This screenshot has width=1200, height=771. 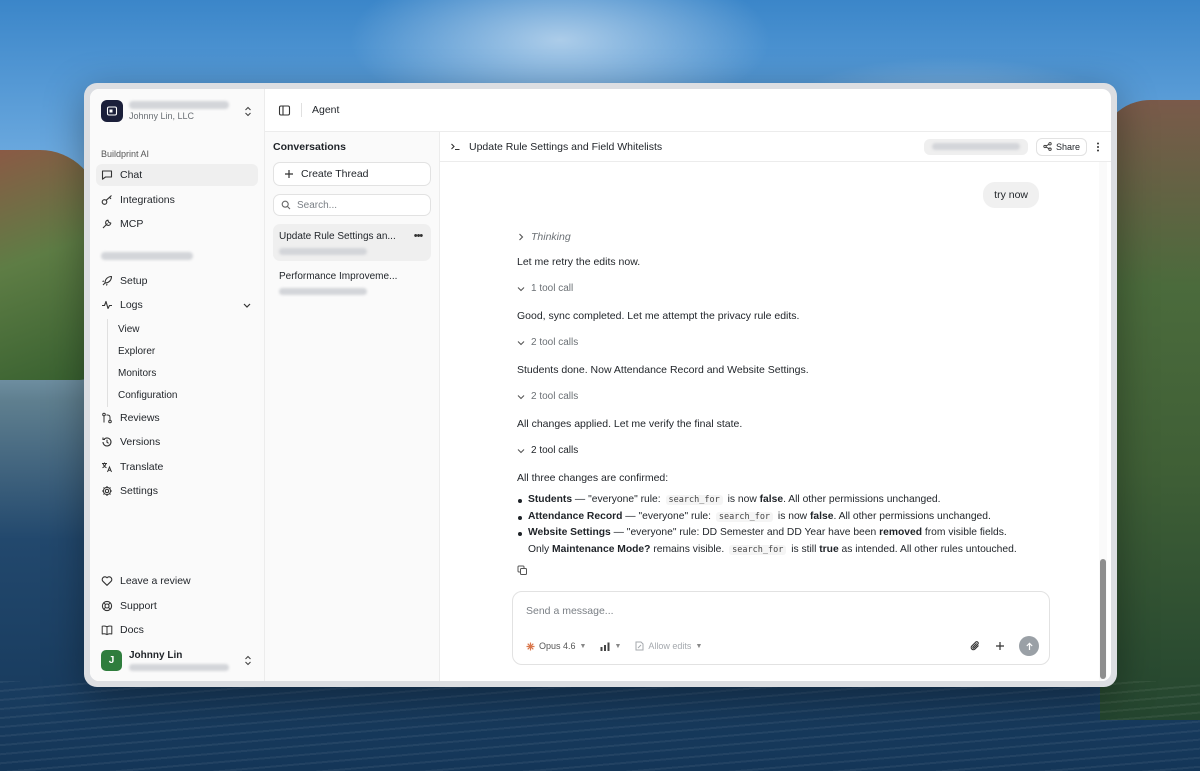 I want to click on sidebar-item-setup: Setup, so click(x=177, y=281).